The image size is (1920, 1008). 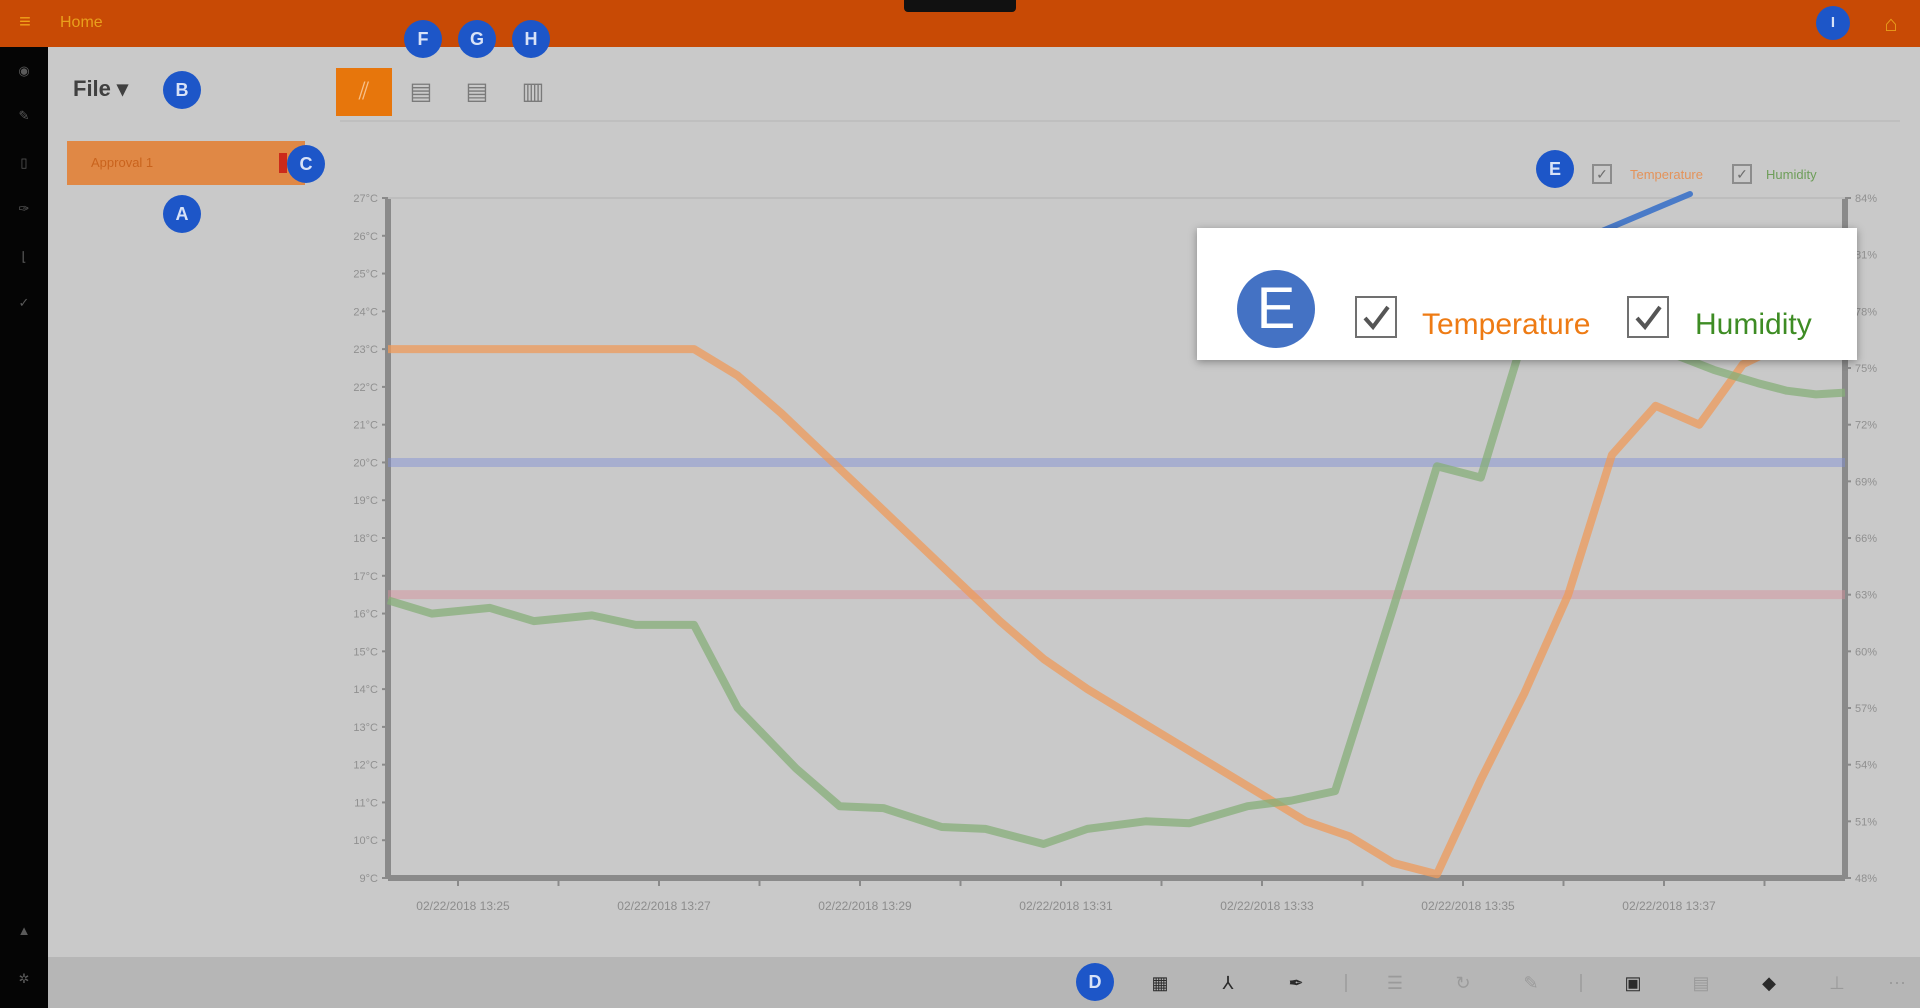 I want to click on left-tick-label: 11°C, so click(x=366, y=803).